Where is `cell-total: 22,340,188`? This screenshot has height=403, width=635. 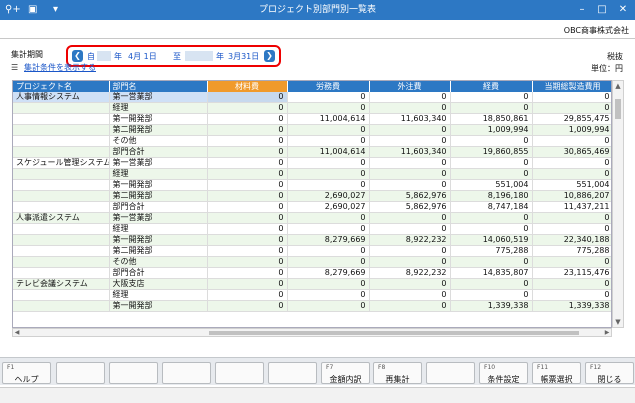
cell-total: 22,340,188 is located at coordinates (571, 240).